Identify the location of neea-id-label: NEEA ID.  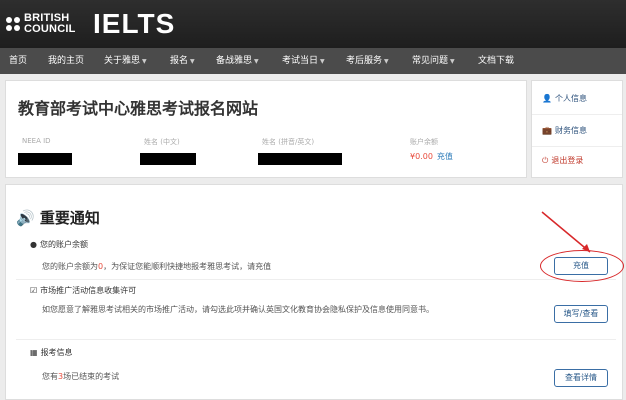
(36, 141).